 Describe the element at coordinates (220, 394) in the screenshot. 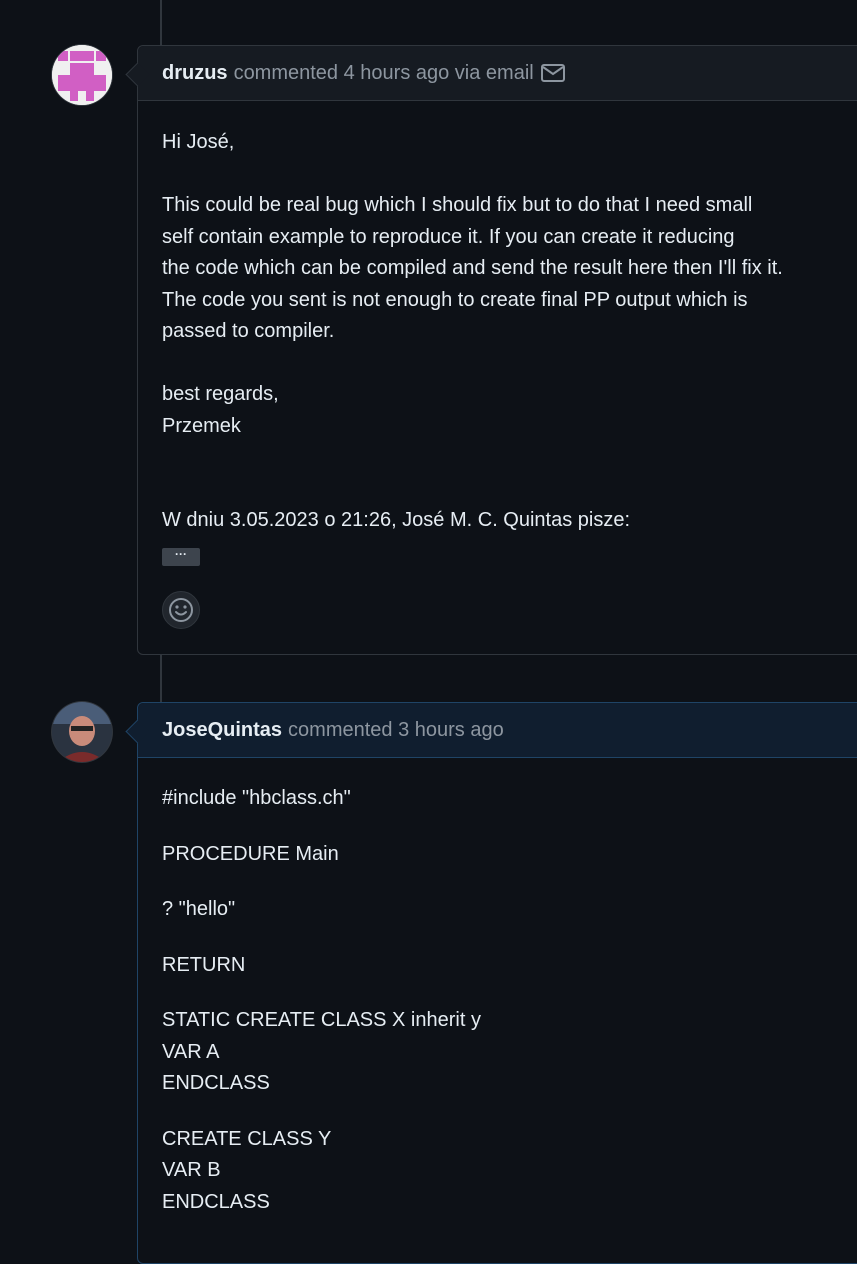

I see `signoff-line: best regards,` at that location.